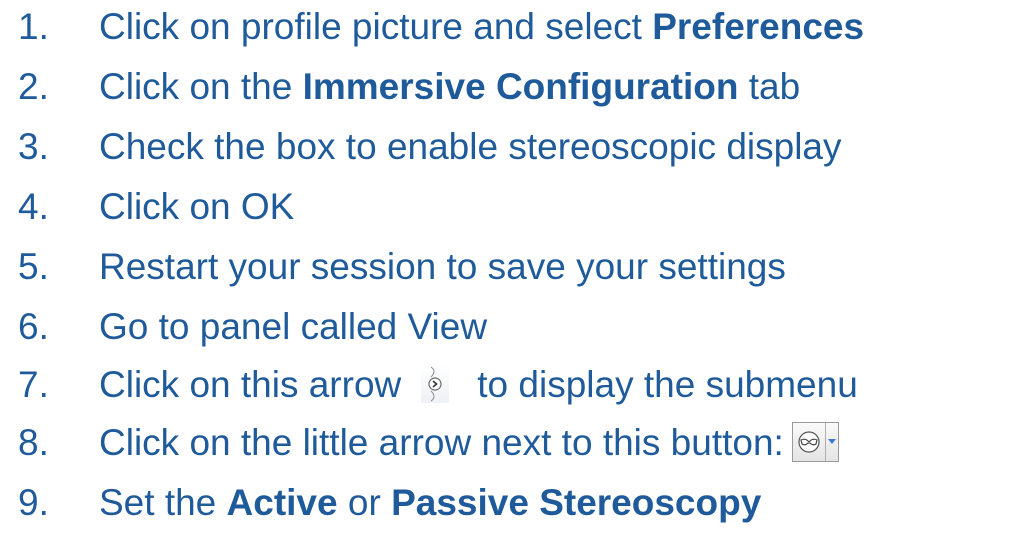 The width and height of the screenshot is (1023, 540). Describe the element at coordinates (293, 326) in the screenshot. I see `step-text: Go to panel called View` at that location.